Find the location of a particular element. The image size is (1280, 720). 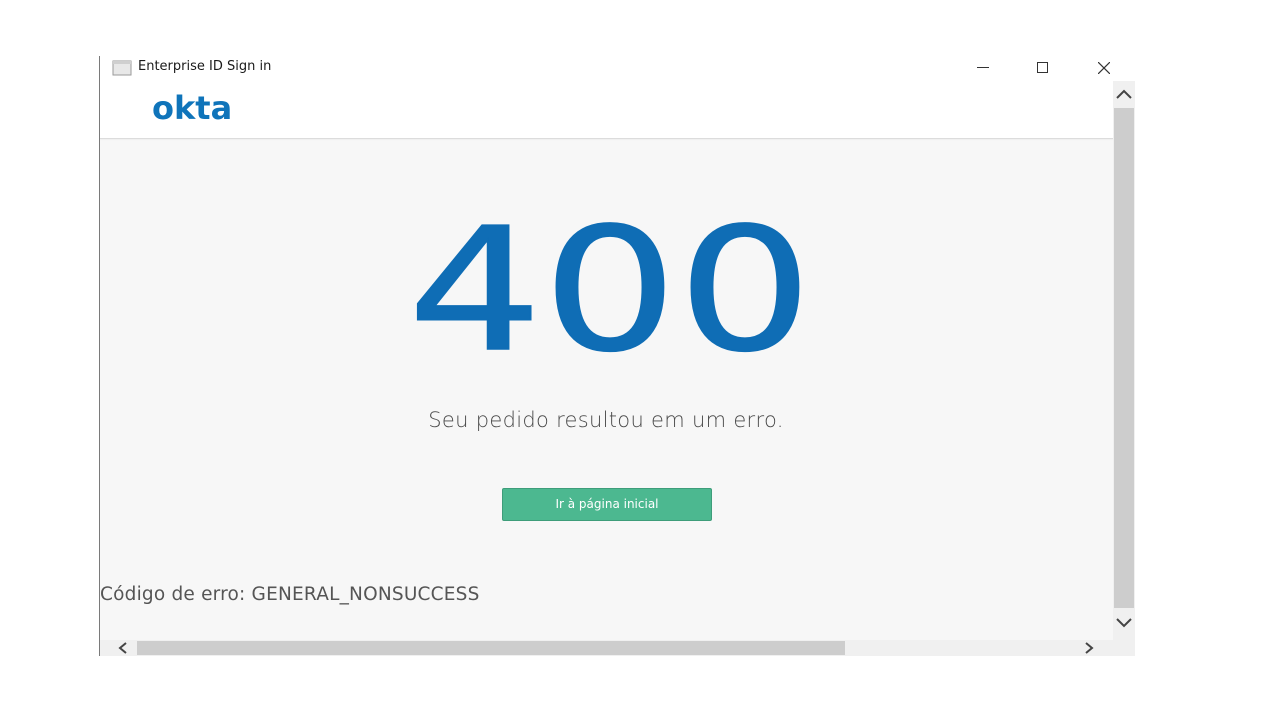

chevron-down-icon is located at coordinates (1124, 623).